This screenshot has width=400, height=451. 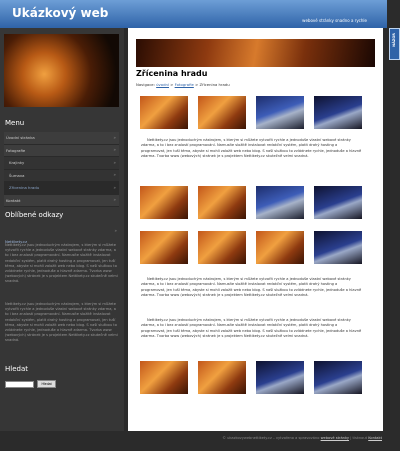 What do you see at coordinates (61, 188) in the screenshot?
I see `sidebar-item-castle-ruin: Zřícenina hradu »` at bounding box center [61, 188].